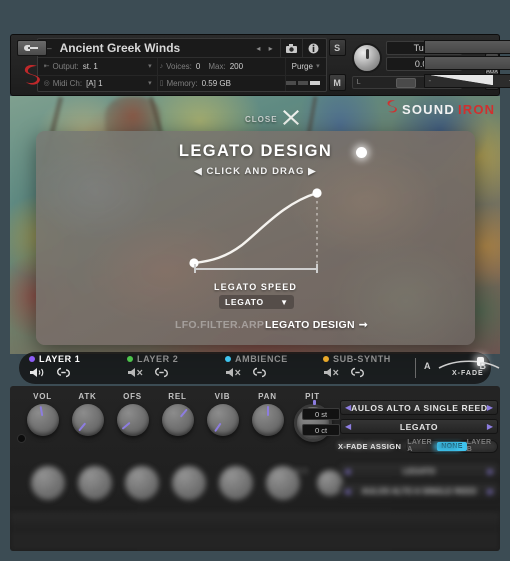 Image resolution: width=510 pixels, height=561 pixels. Describe the element at coordinates (32, 48) in the screenshot. I see `wrench-icon` at that location.